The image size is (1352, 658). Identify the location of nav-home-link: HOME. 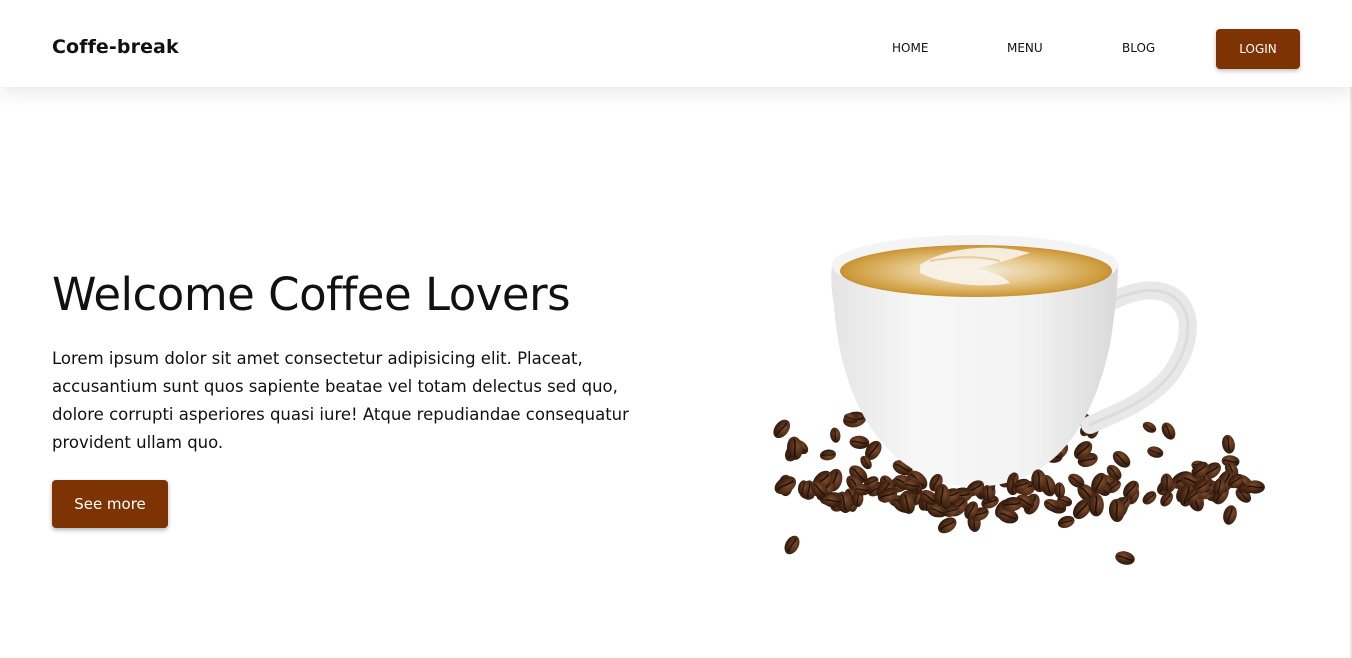
(910, 48).